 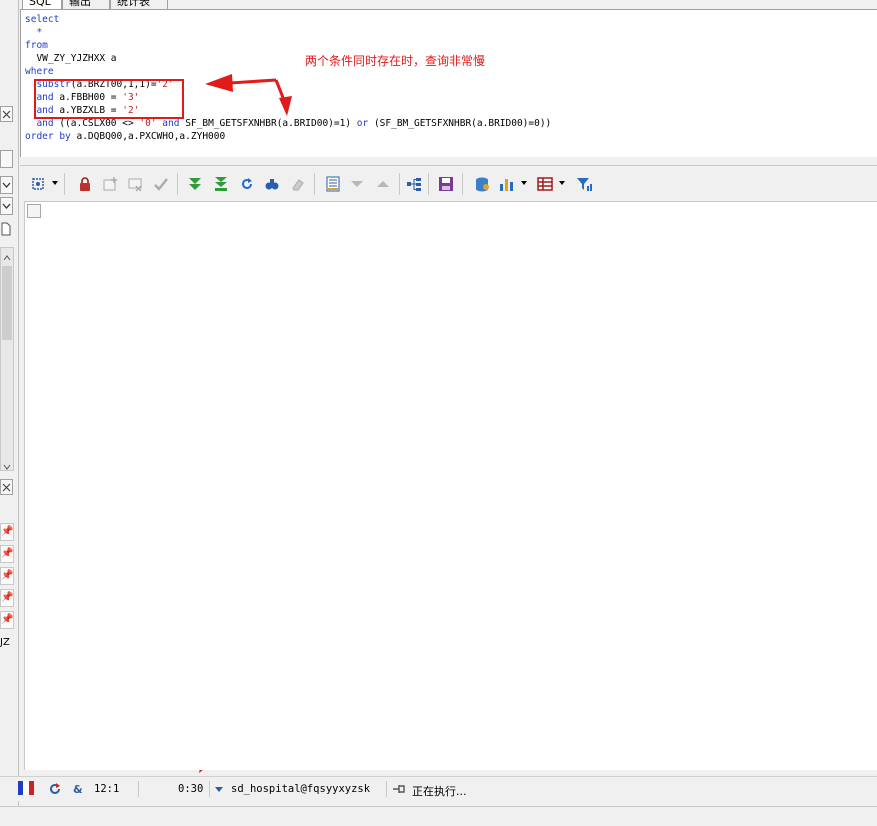 I want to click on bottom-bar, so click(x=438, y=816).